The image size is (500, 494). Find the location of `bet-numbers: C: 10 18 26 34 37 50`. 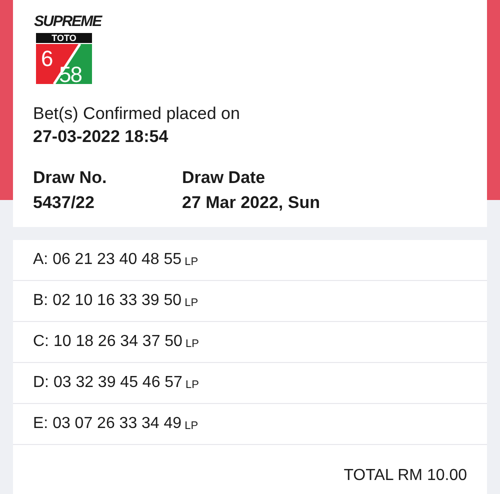

bet-numbers: C: 10 18 26 34 37 50 is located at coordinates (107, 342).